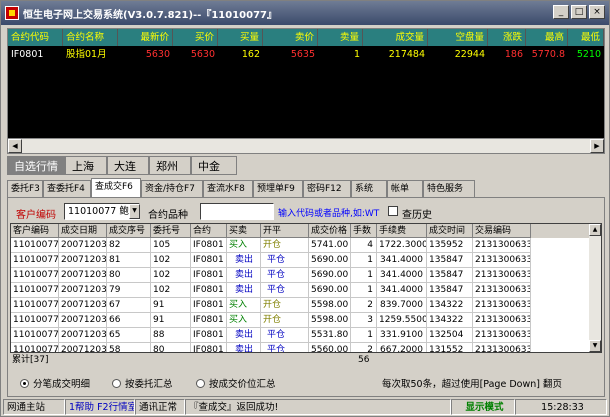 This screenshot has width=610, height=417. I want to click on status-display-mode: 显示模式, so click(483, 407).